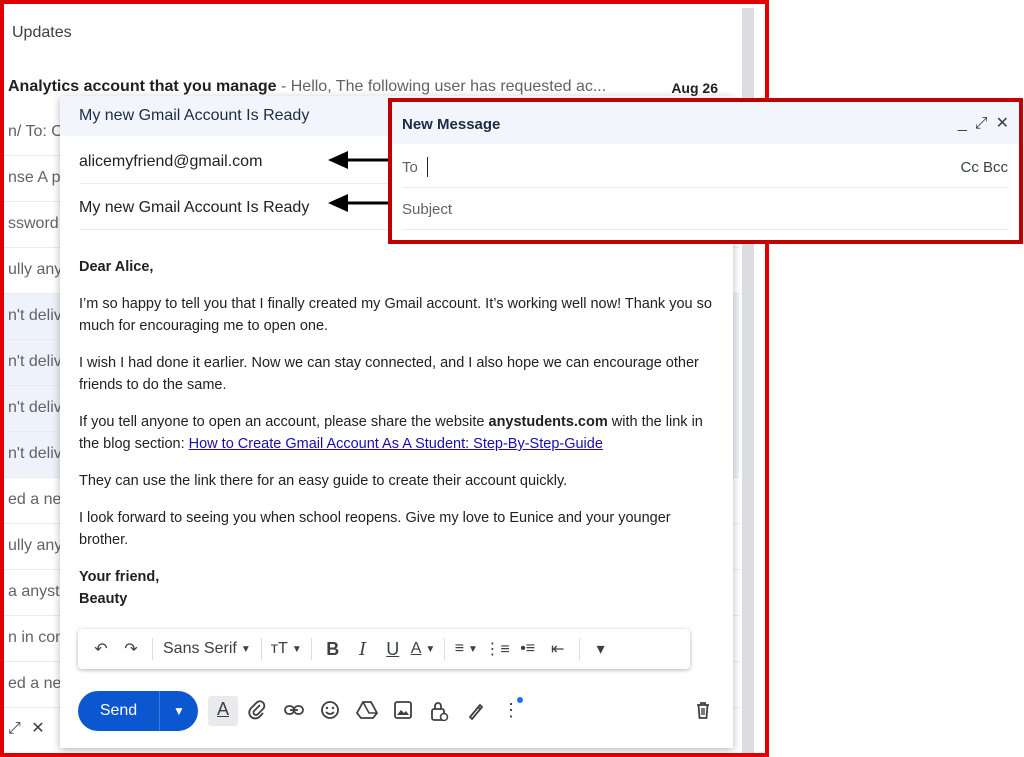  I want to click on arrow-to-field-icon, so click(358, 160).